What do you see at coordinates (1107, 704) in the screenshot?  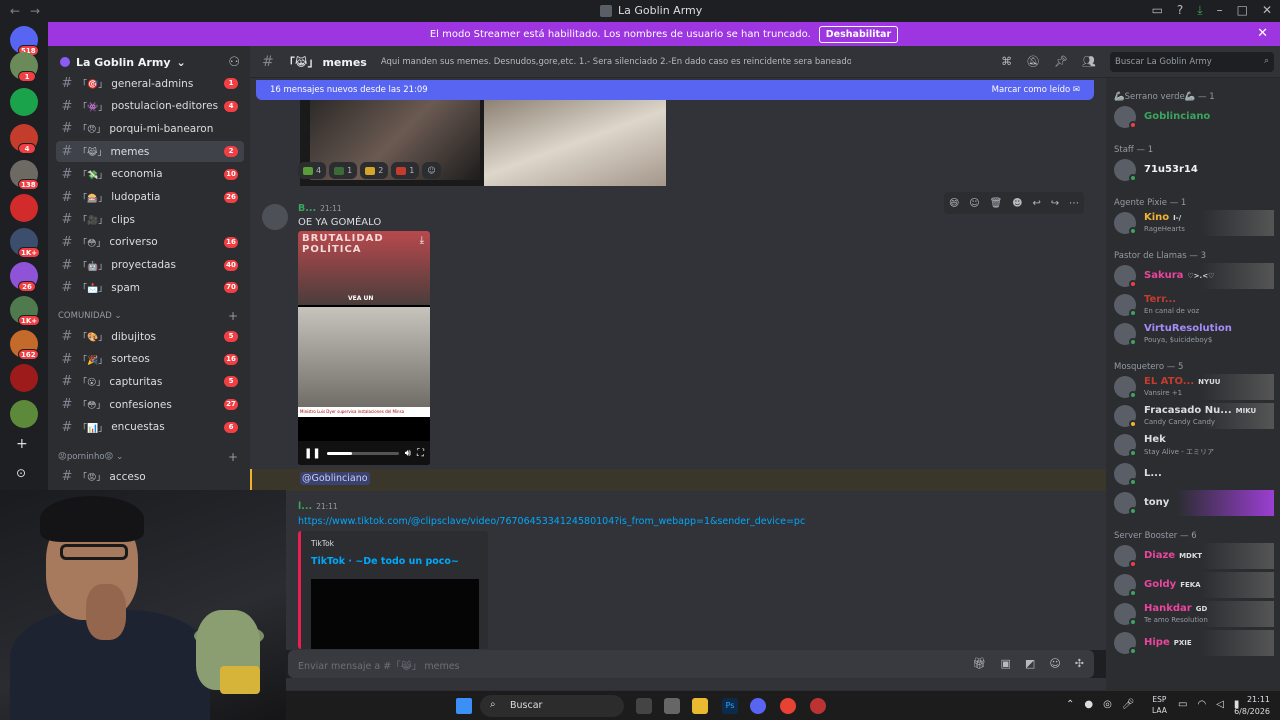 I see `tray-edge-icon: ◎` at bounding box center [1107, 704].